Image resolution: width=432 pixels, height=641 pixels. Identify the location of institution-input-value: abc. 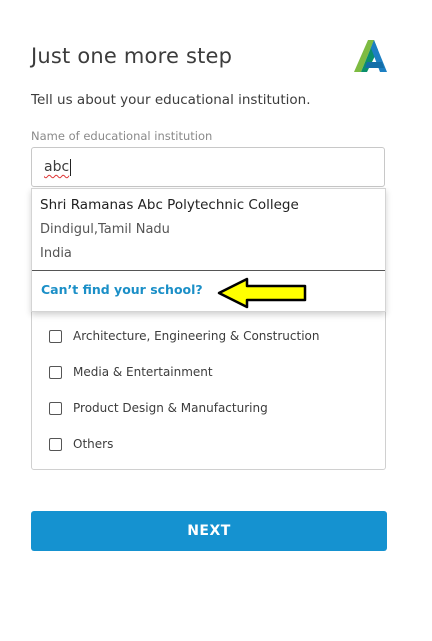
(57, 167).